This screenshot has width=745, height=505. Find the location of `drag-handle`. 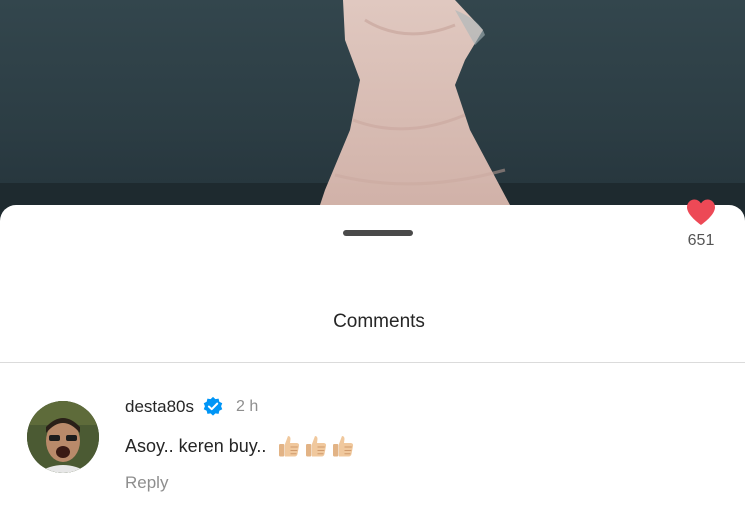

drag-handle is located at coordinates (378, 233).